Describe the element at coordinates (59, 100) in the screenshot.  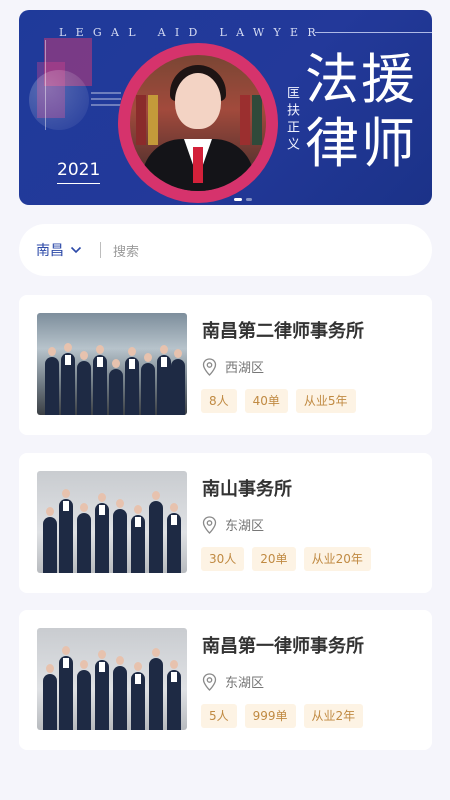
I see `decorative-circle` at that location.